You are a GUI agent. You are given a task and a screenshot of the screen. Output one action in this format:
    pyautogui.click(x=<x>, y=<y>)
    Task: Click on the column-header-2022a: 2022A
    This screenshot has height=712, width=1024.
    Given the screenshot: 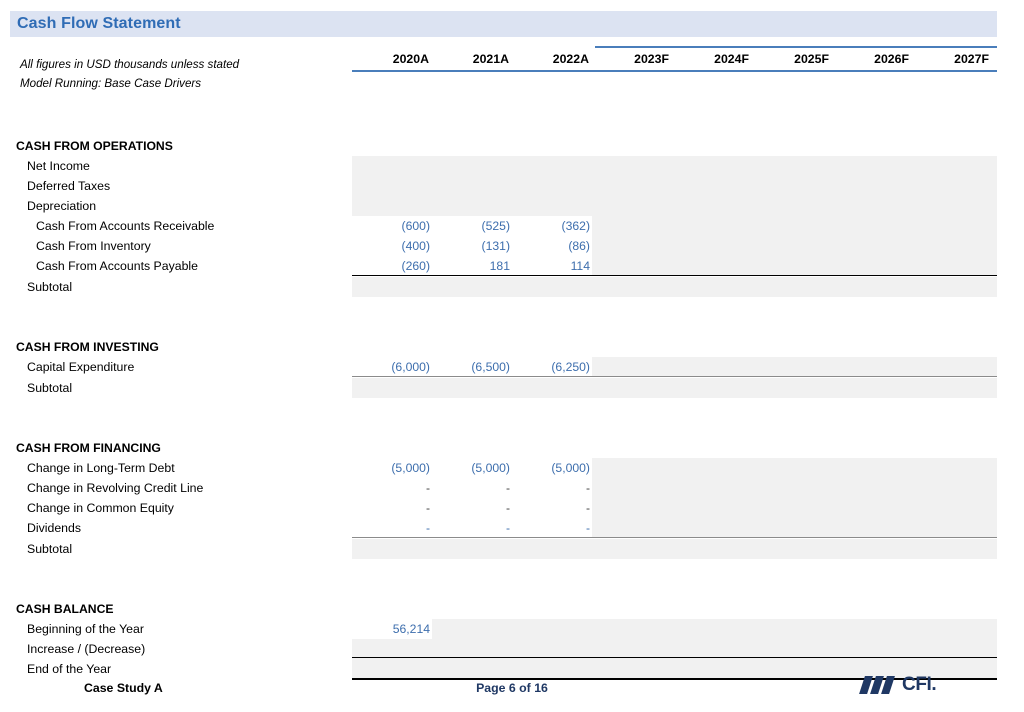 What is the action you would take?
    pyautogui.click(x=570, y=59)
    